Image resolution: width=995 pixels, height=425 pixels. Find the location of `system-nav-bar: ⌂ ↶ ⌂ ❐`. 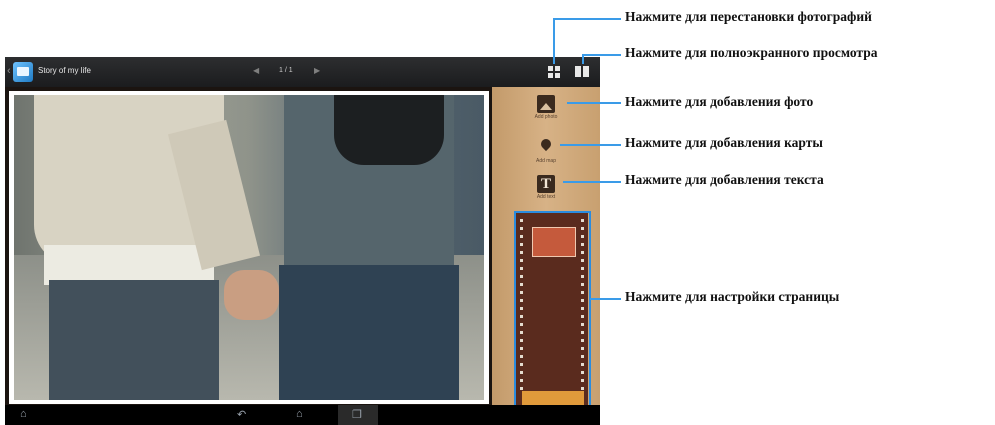

system-nav-bar: ⌂ ↶ ⌂ ❐ is located at coordinates (302, 415).